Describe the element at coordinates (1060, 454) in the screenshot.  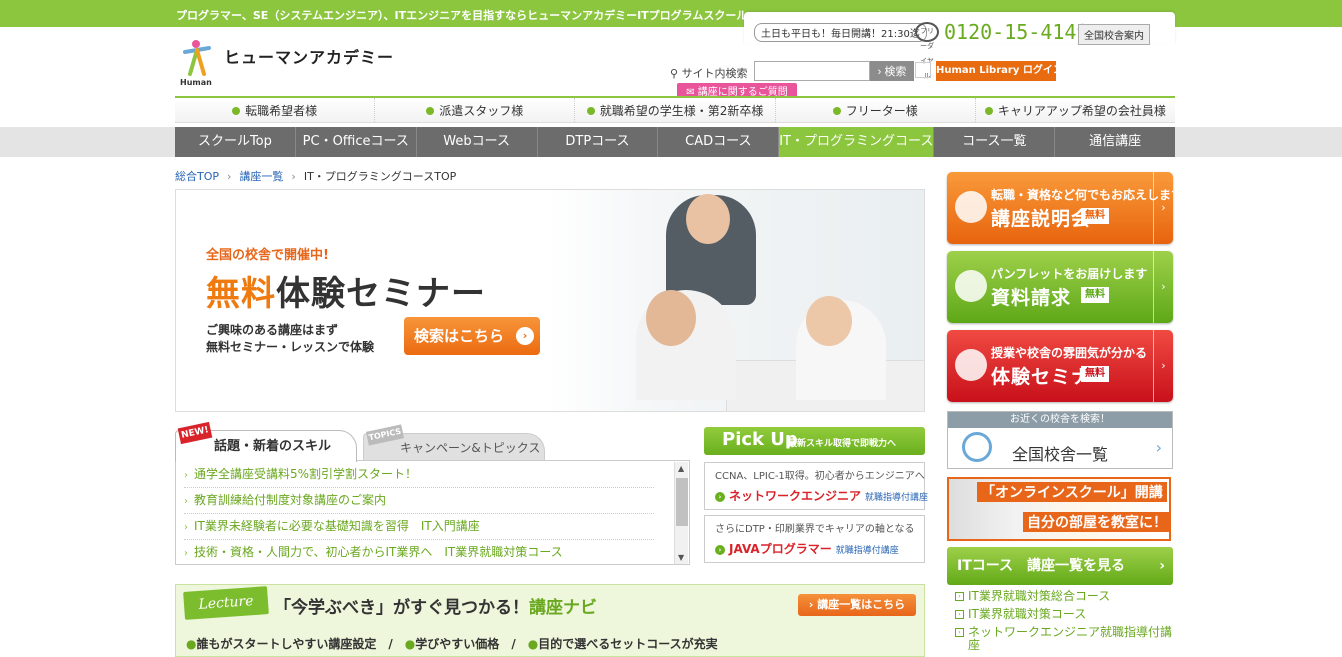
I see `campus-search-label: 全国校舎一覧` at that location.